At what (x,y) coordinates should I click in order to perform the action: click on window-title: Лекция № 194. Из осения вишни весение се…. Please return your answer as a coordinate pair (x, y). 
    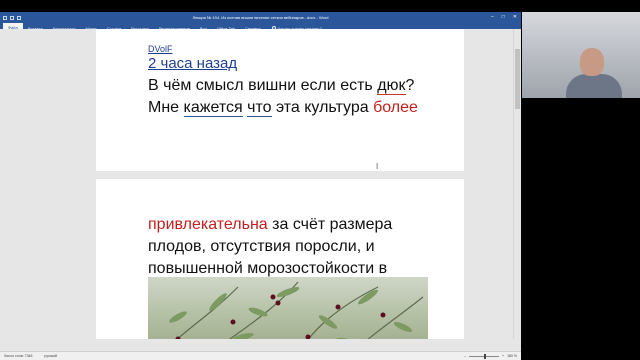
    Looking at the image, I should click on (260, 17).